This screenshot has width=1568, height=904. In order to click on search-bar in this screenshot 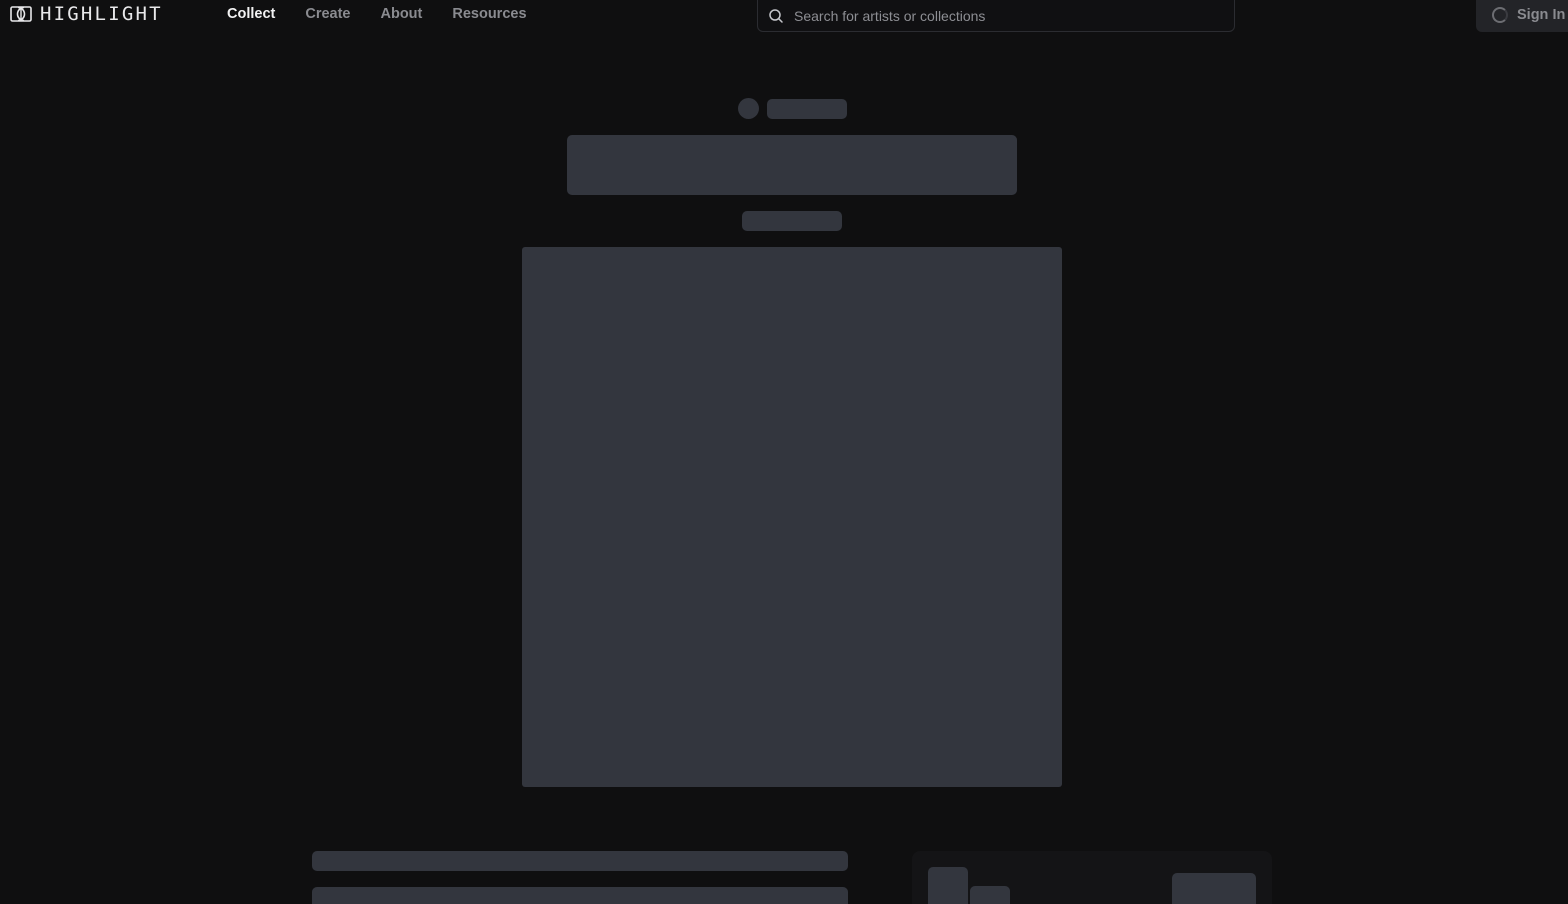, I will do `click(996, 16)`.